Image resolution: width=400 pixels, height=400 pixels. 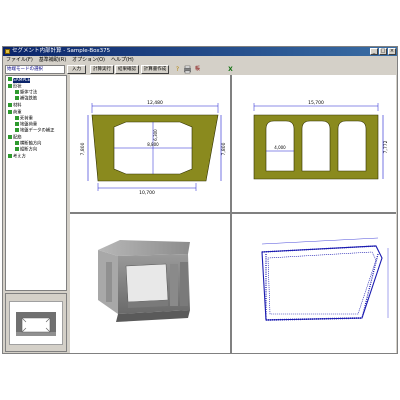 What do you see at coordinates (224, 148) in the screenshot?
I see `right-dimension-label: 7,800` at bounding box center [224, 148].